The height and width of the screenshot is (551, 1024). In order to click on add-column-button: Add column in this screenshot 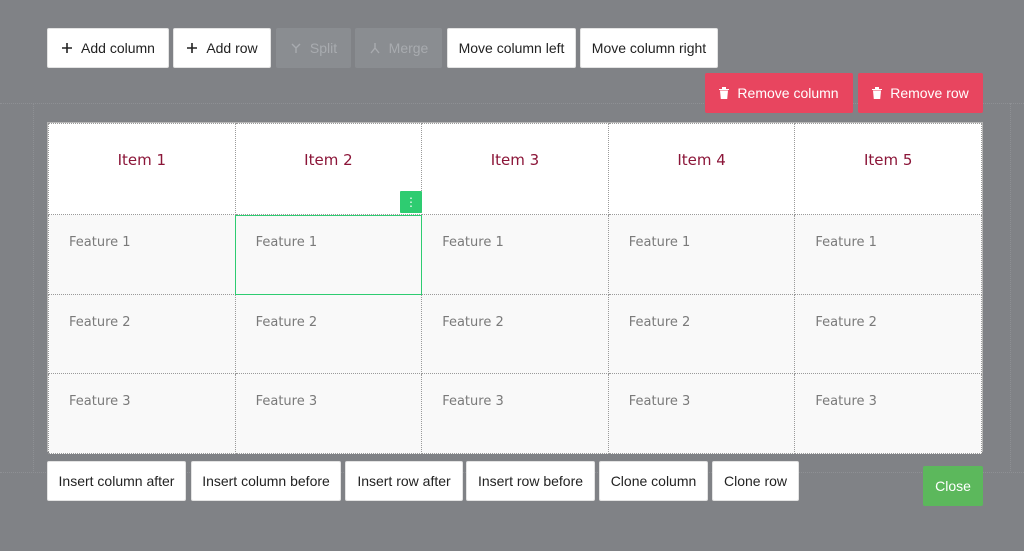, I will do `click(108, 48)`.